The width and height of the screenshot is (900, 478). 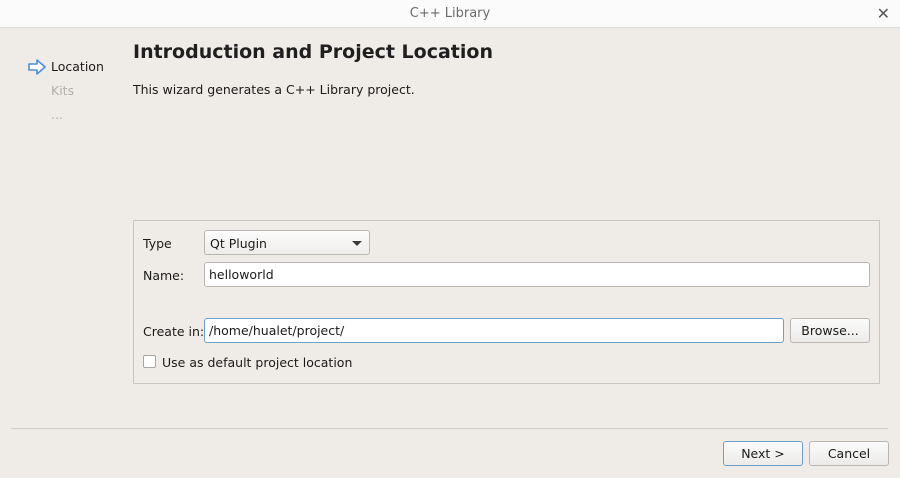 What do you see at coordinates (174, 331) in the screenshot?
I see `create-in-label: Create in:` at bounding box center [174, 331].